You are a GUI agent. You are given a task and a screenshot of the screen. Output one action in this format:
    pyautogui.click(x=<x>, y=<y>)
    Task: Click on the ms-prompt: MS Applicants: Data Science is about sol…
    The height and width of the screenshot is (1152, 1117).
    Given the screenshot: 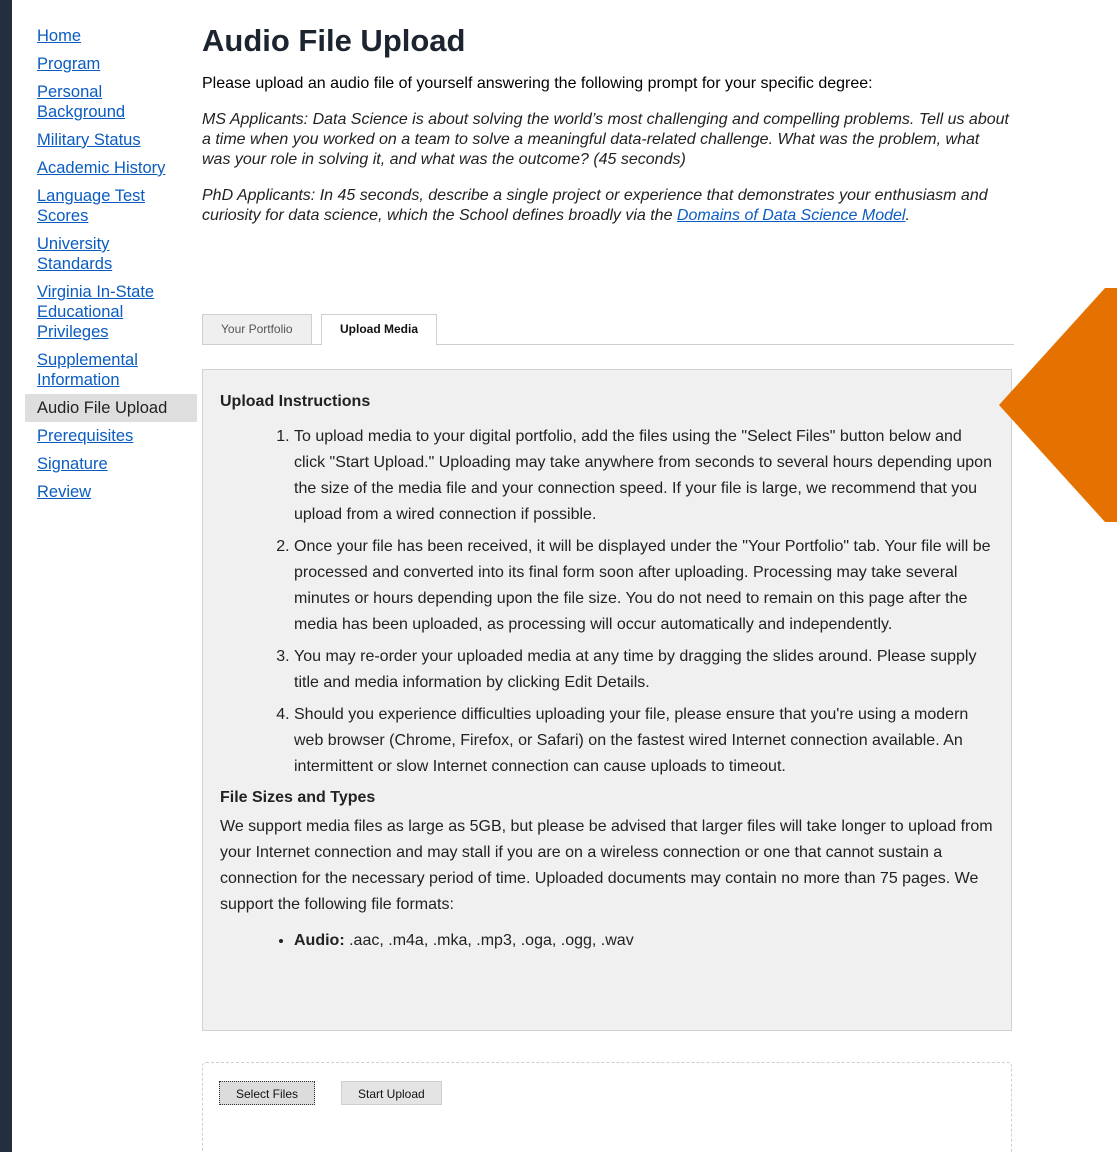 What is the action you would take?
    pyautogui.click(x=605, y=139)
    